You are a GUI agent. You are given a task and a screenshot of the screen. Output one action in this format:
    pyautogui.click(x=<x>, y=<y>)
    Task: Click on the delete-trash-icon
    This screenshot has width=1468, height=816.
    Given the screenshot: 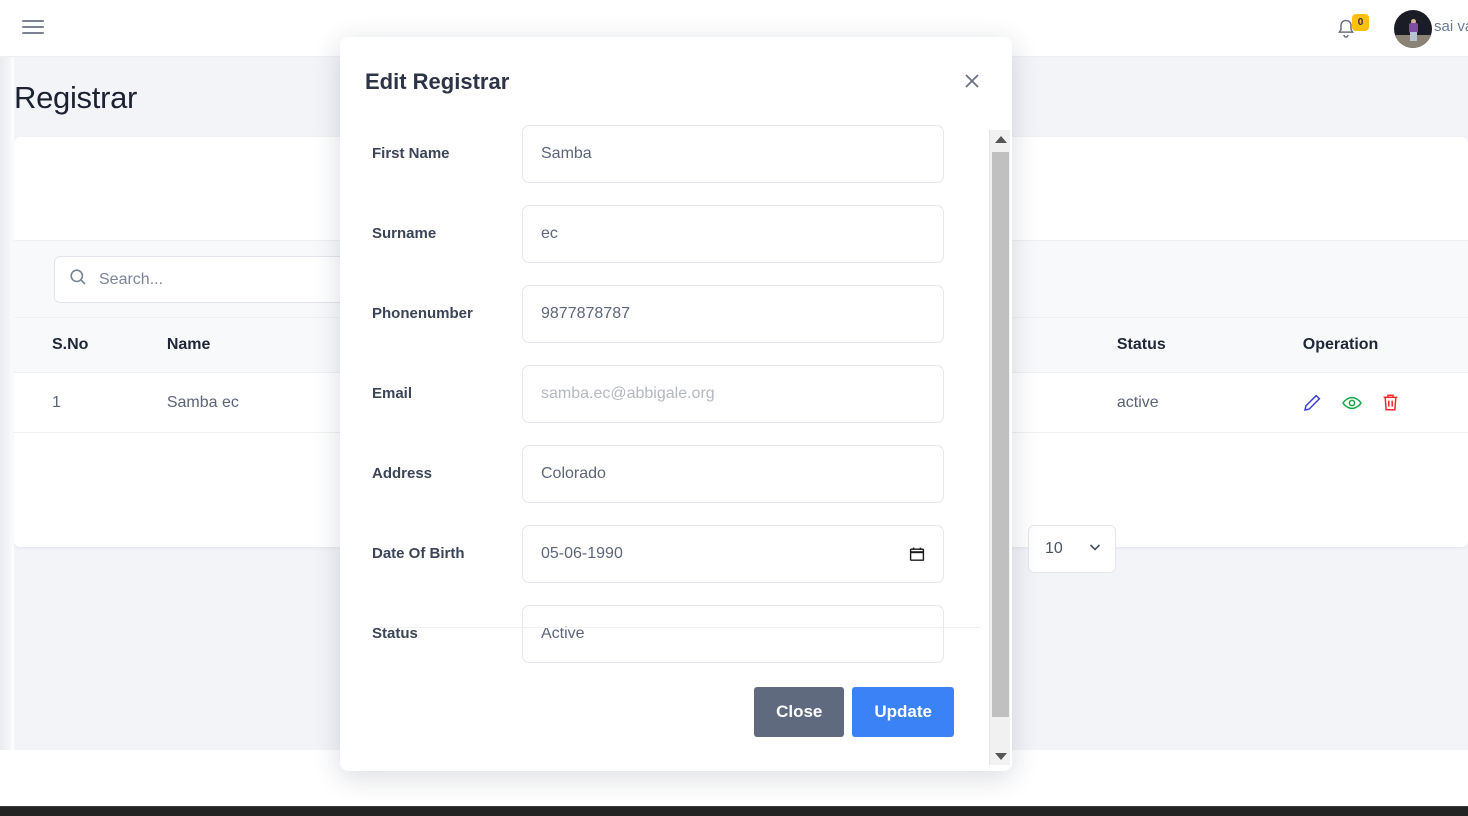 What is the action you would take?
    pyautogui.click(x=1390, y=402)
    